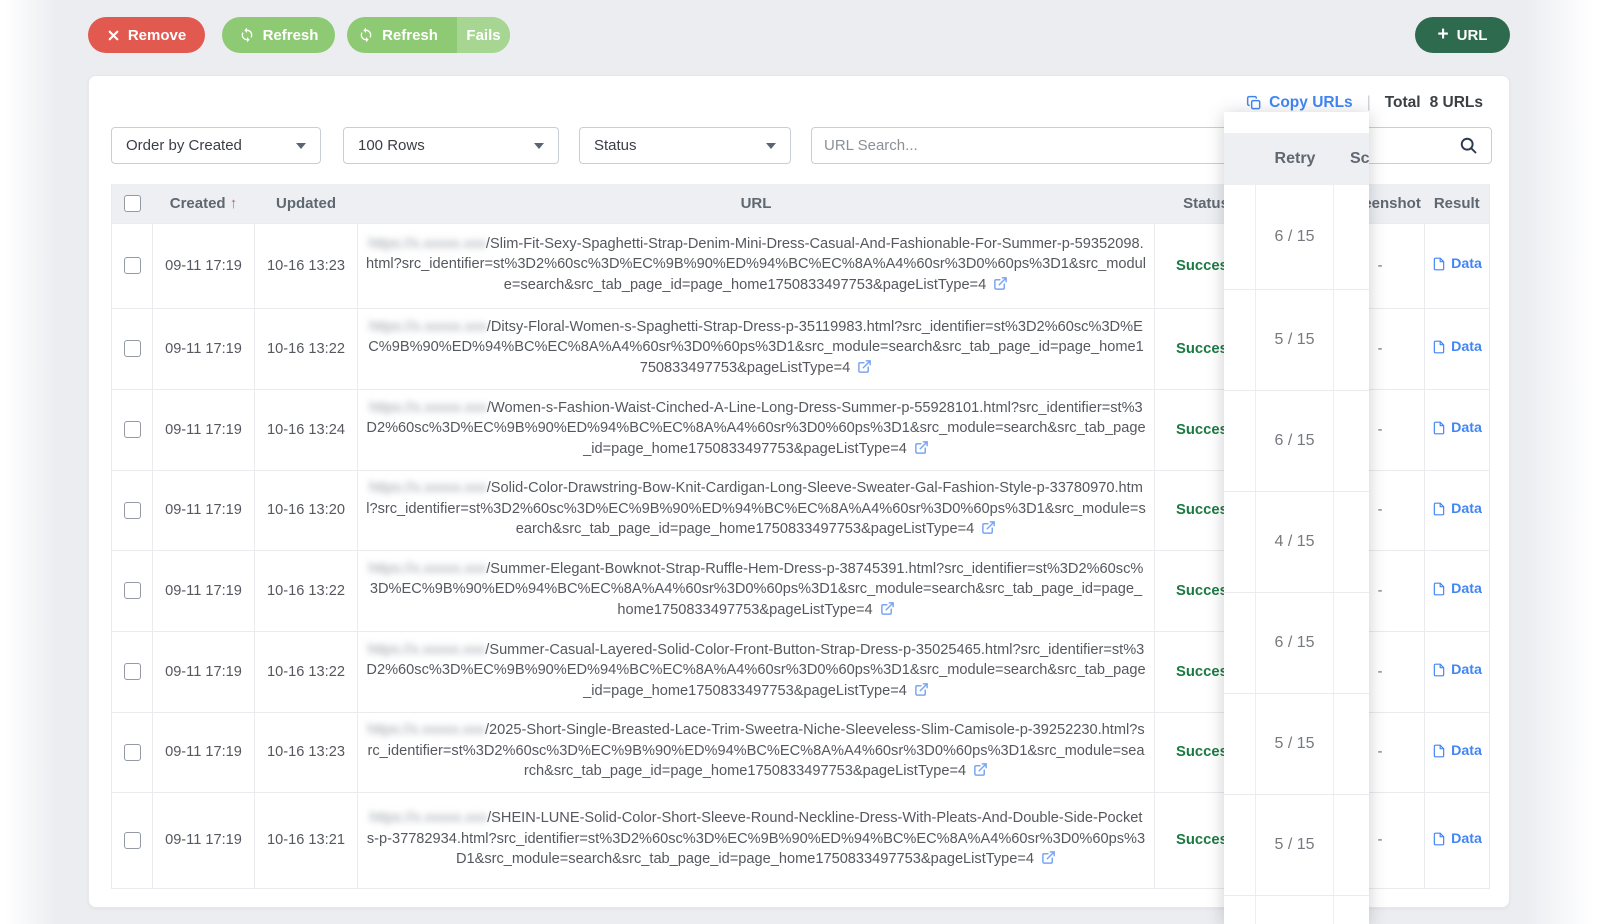 This screenshot has height=924, width=1600. I want to click on add-url-label: URL, so click(1472, 35).